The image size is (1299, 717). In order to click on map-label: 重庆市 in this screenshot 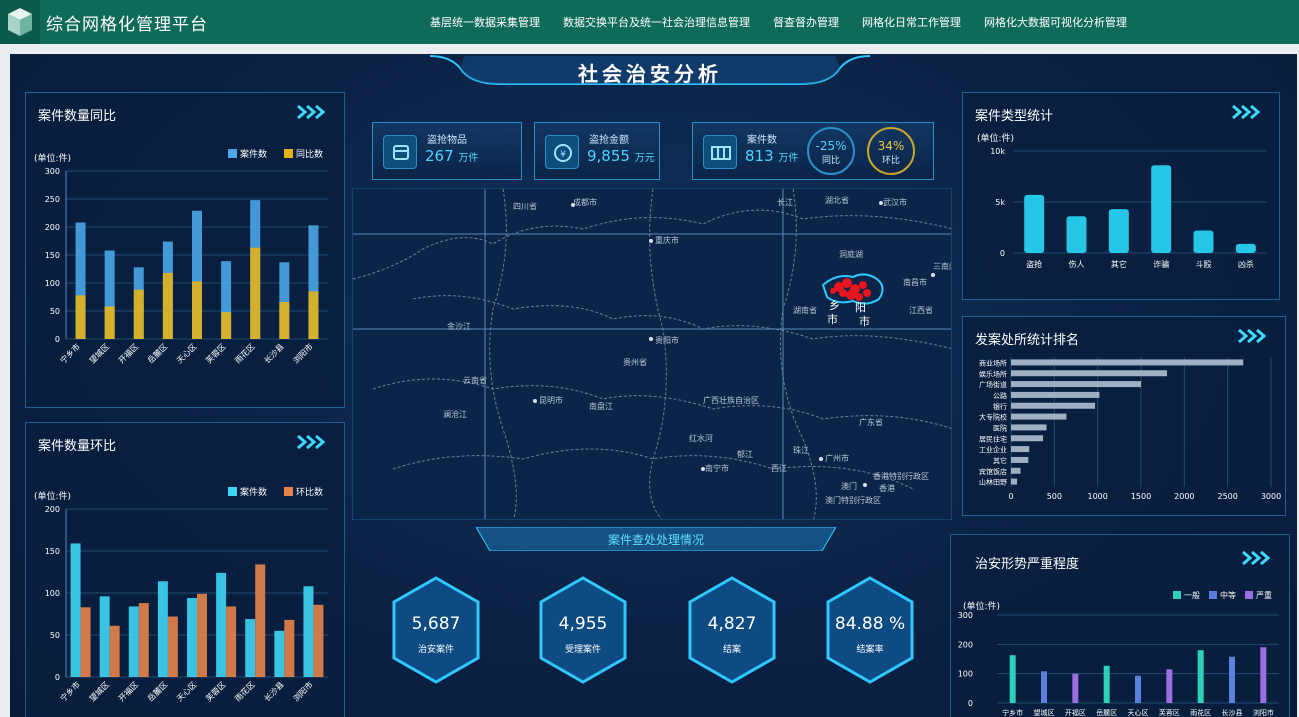, I will do `click(667, 240)`.